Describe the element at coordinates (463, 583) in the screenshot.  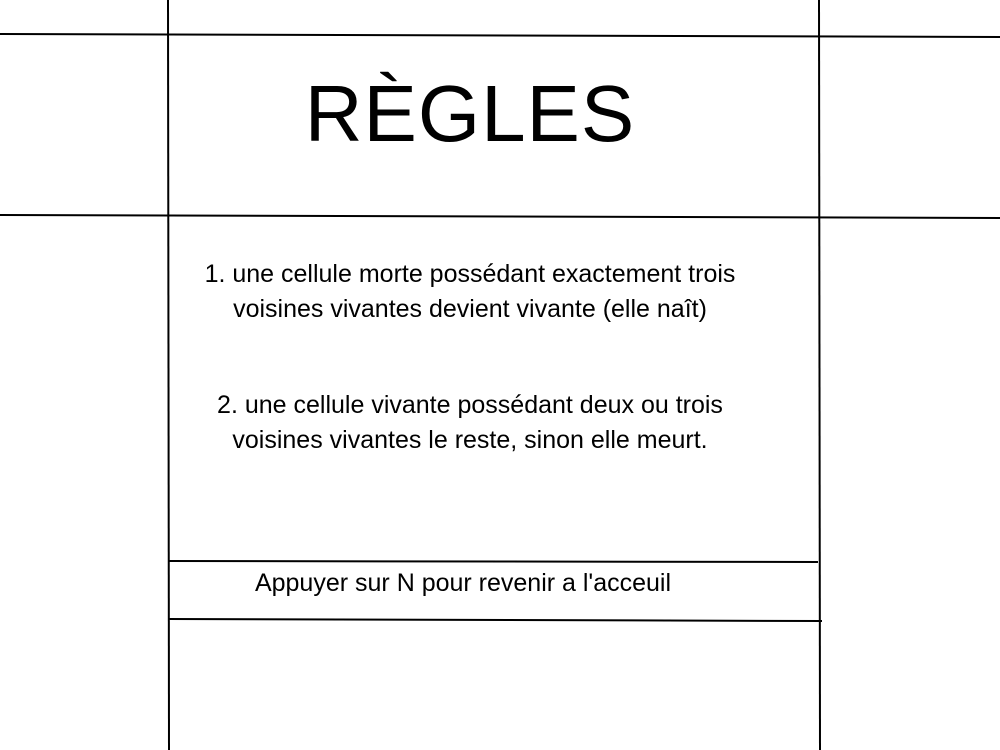
I see `back-to-home-instruction: Appuyer sur N pour revenir a l'acceuil` at that location.